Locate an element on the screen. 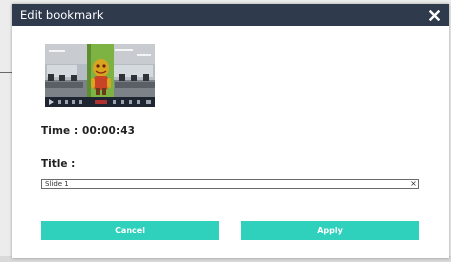 Image resolution: width=451 pixels, height=262 pixels. dialog-title: Edit bookmark is located at coordinates (62, 15).